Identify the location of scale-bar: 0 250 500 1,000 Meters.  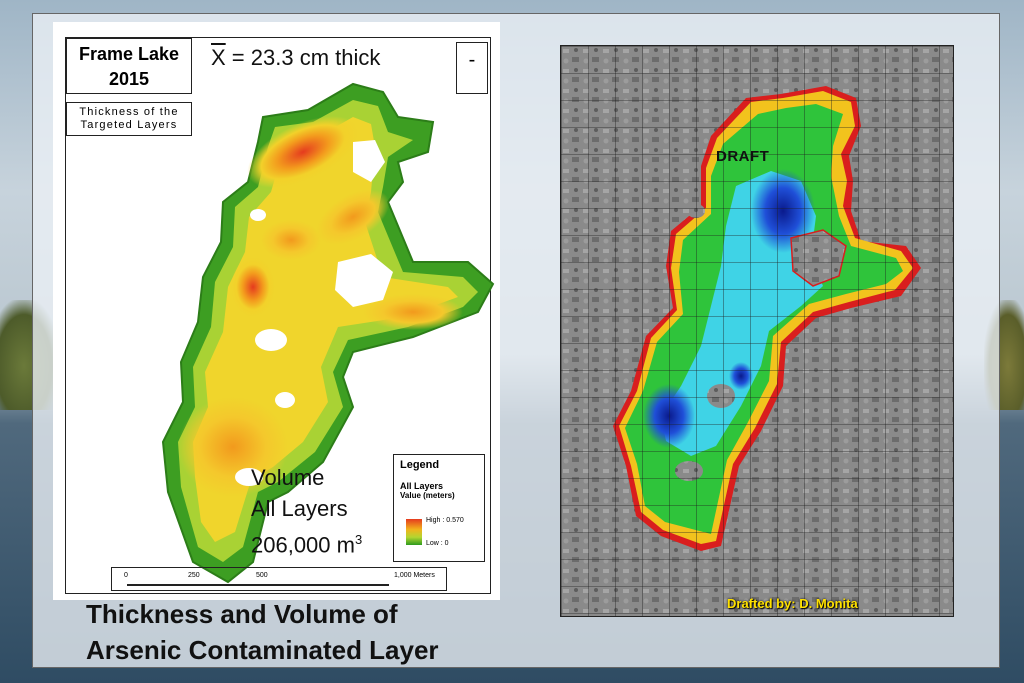
(279, 579).